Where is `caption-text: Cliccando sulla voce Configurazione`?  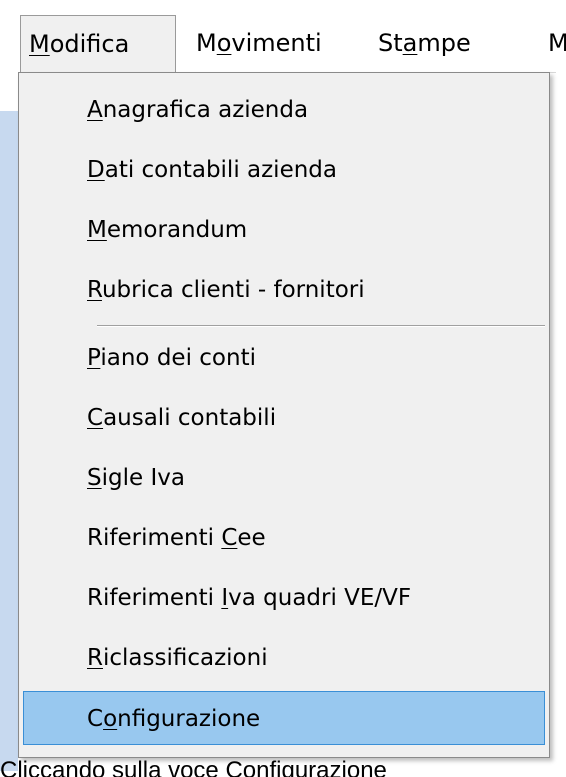
caption-text: Cliccando sulla voce Configurazione is located at coordinates (193, 767).